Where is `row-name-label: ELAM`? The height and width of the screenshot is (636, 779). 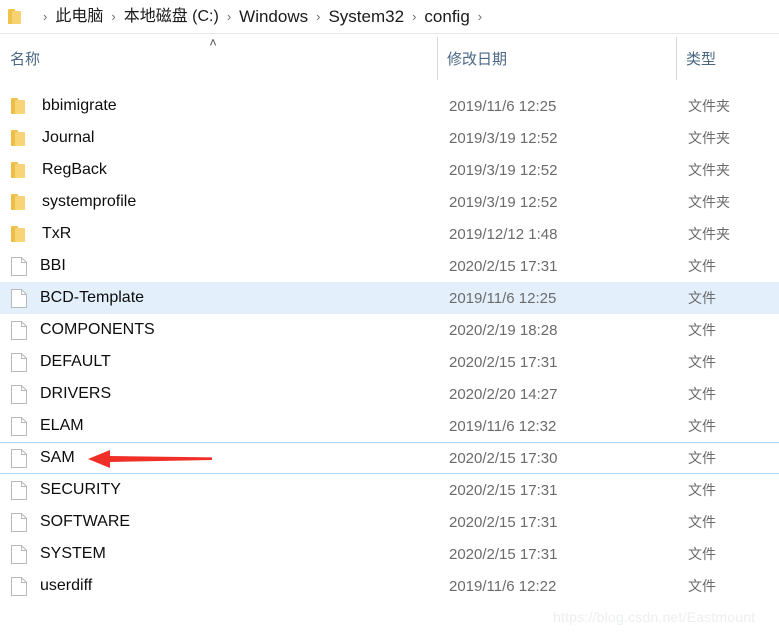
row-name-label: ELAM is located at coordinates (62, 425).